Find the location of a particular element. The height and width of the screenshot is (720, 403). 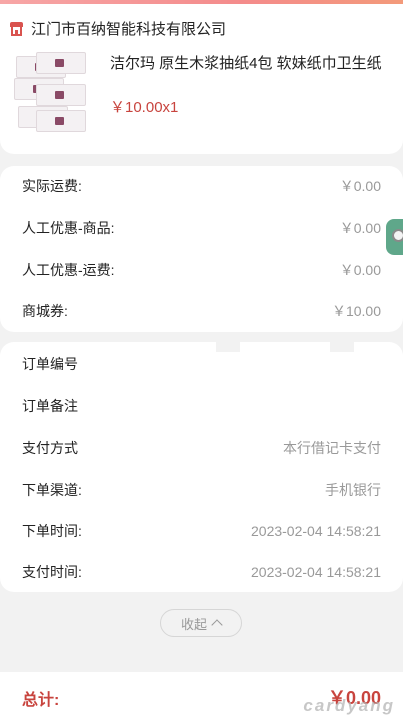

customer-service-icon is located at coordinates (397, 235).